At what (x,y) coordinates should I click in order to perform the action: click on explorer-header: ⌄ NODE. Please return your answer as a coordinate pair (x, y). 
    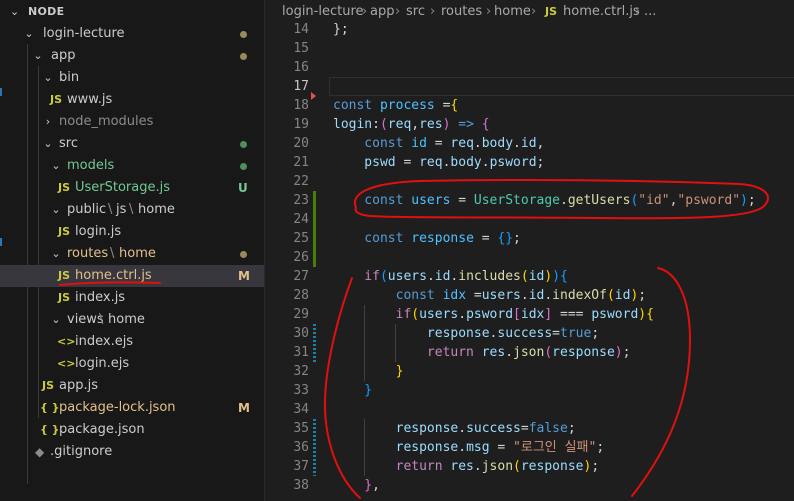
    Looking at the image, I should click on (132, 12).